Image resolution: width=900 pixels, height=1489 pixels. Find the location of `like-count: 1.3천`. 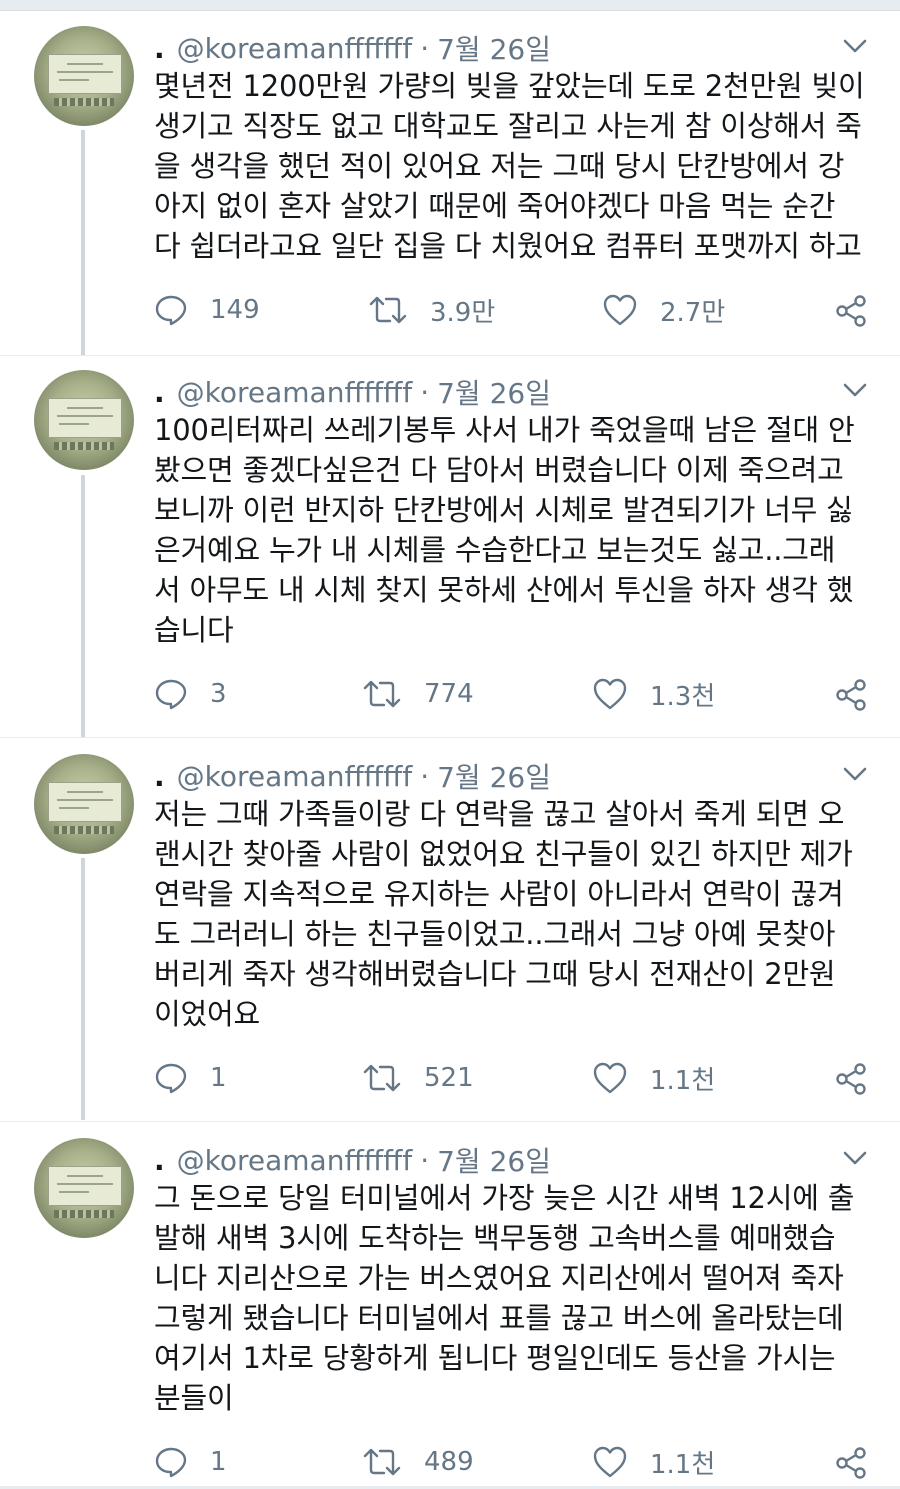

like-count: 1.3천 is located at coordinates (683, 696).